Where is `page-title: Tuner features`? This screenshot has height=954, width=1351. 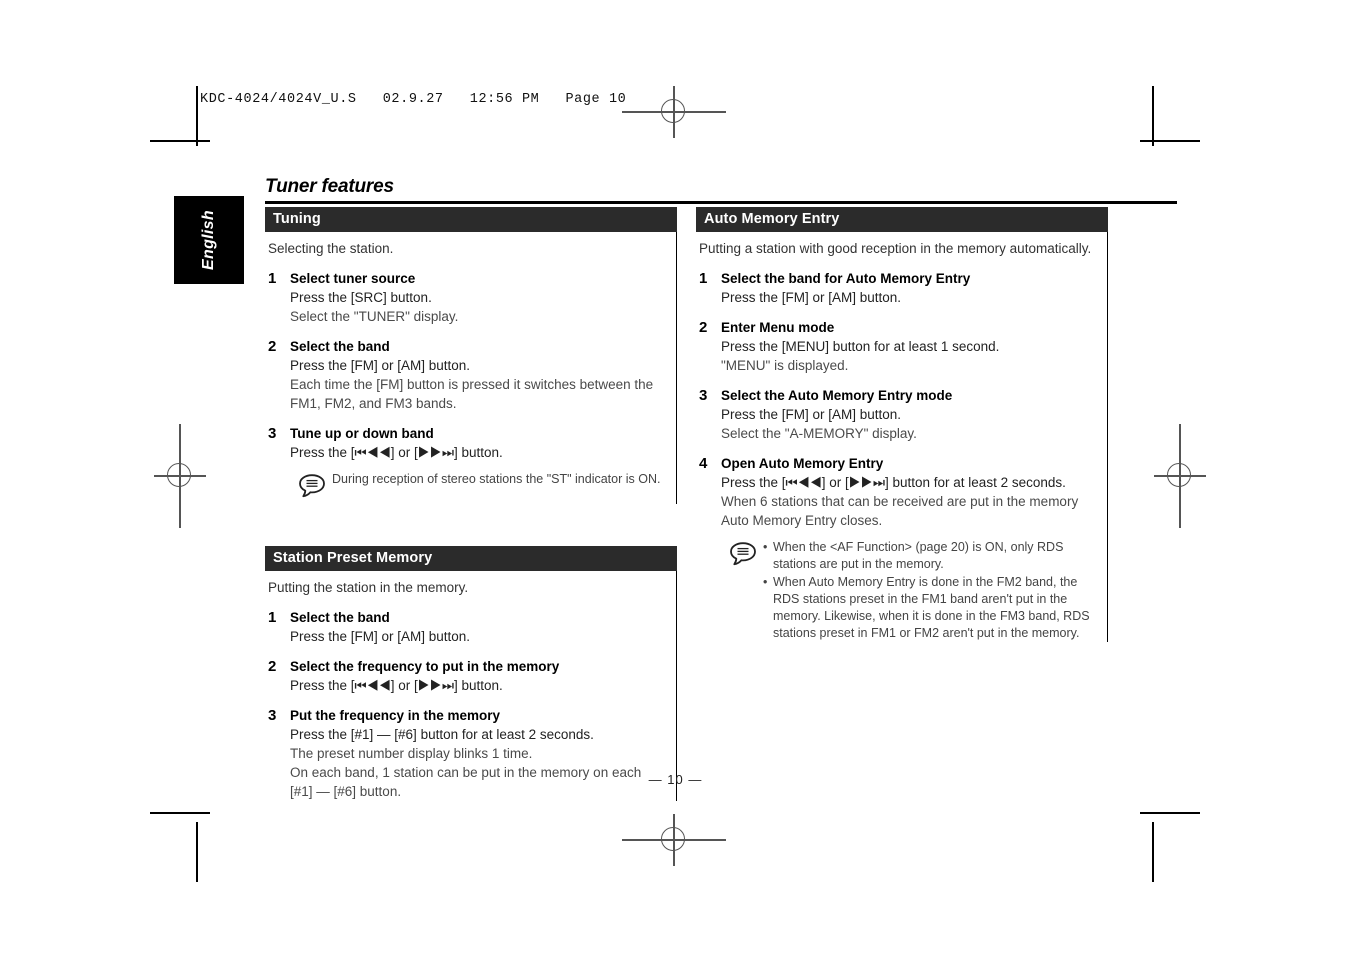
page-title: Tuner features is located at coordinates (721, 190).